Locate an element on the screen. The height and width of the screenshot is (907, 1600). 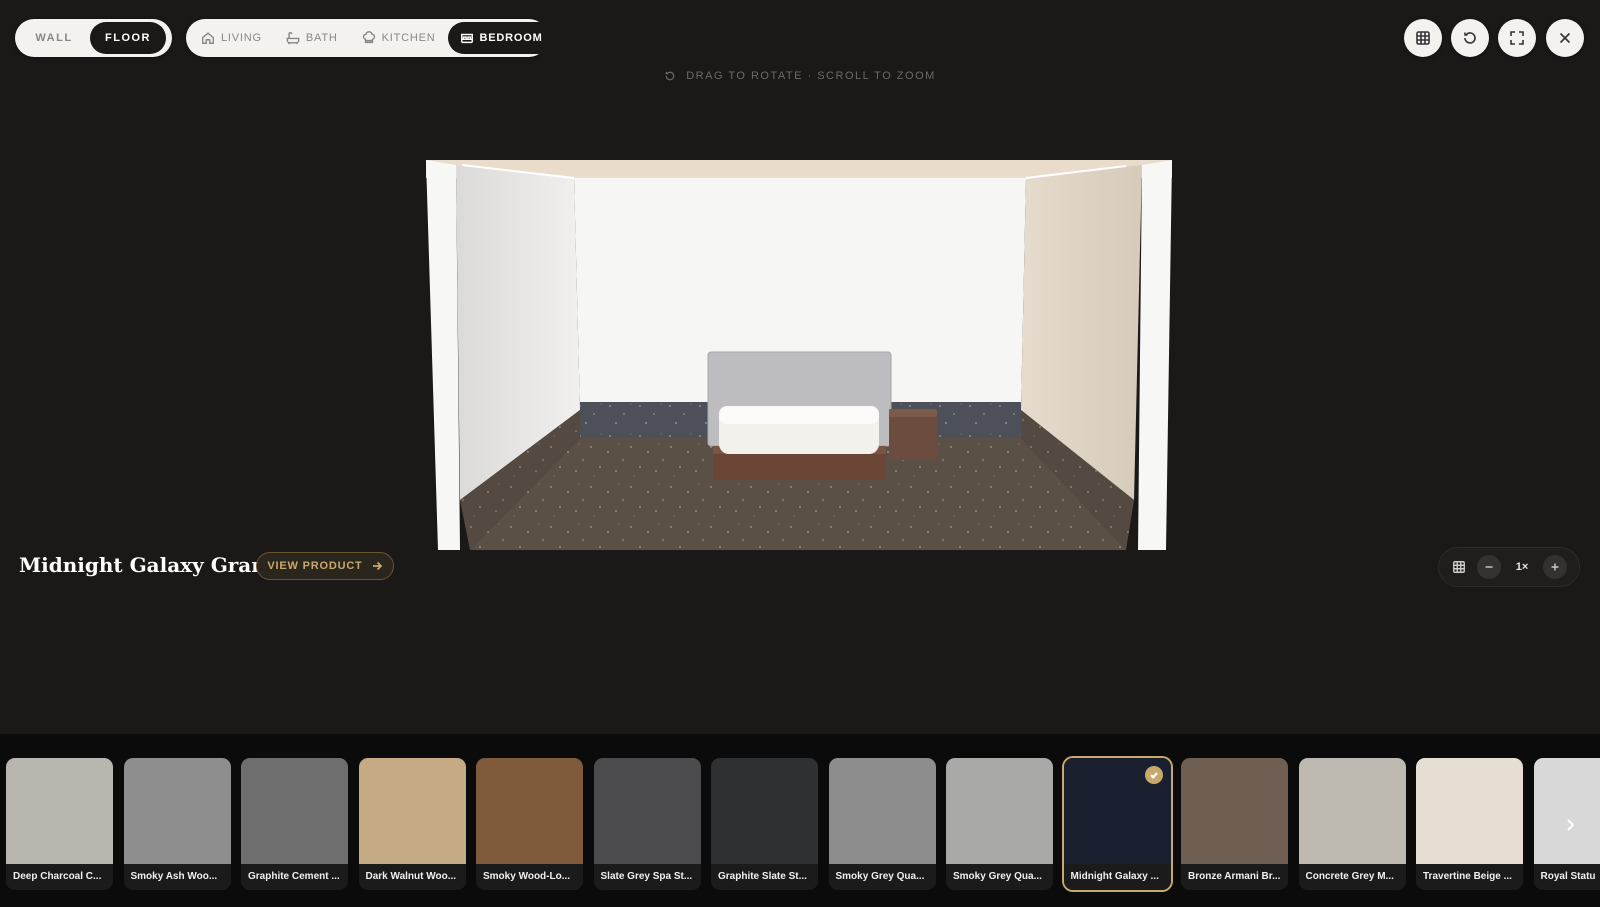
rotate-zoom-hint: DRAG TO ROTATE · SCROLL TO ZOOM is located at coordinates (800, 76).